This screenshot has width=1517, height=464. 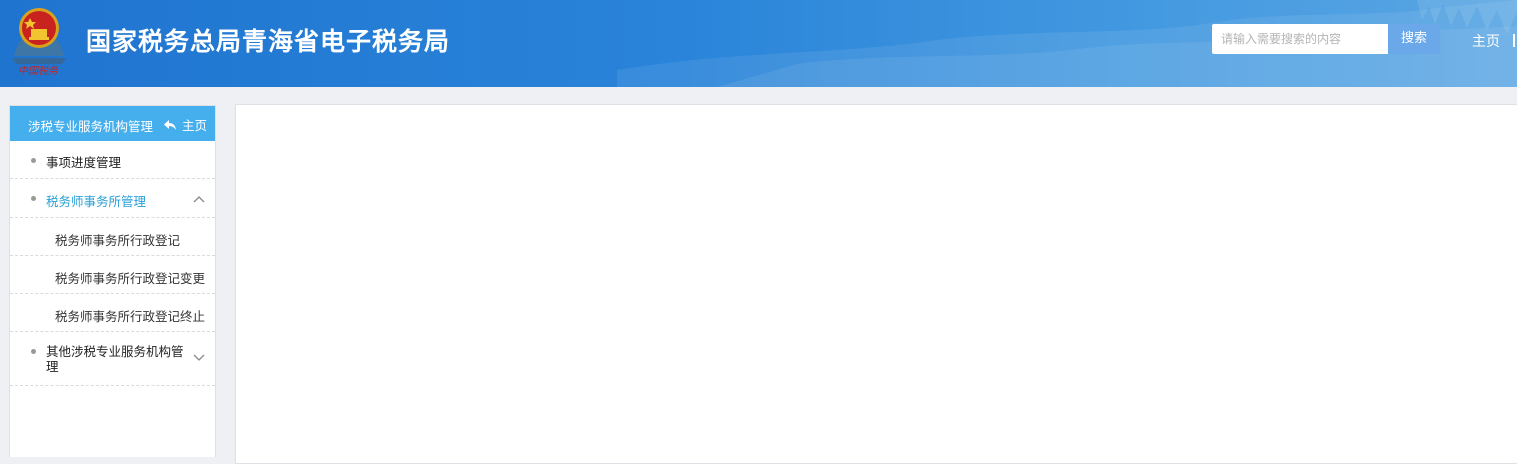 What do you see at coordinates (1514, 40) in the screenshot?
I see `header-divider` at bounding box center [1514, 40].